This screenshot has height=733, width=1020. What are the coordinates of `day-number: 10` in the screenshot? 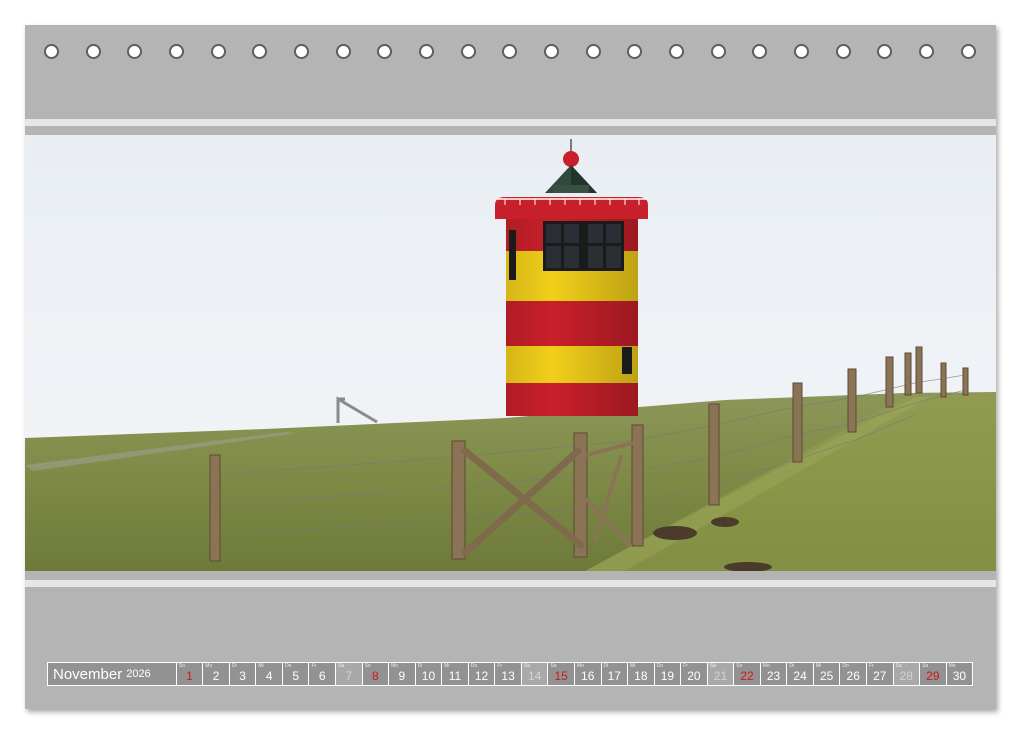 It's located at (428, 676).